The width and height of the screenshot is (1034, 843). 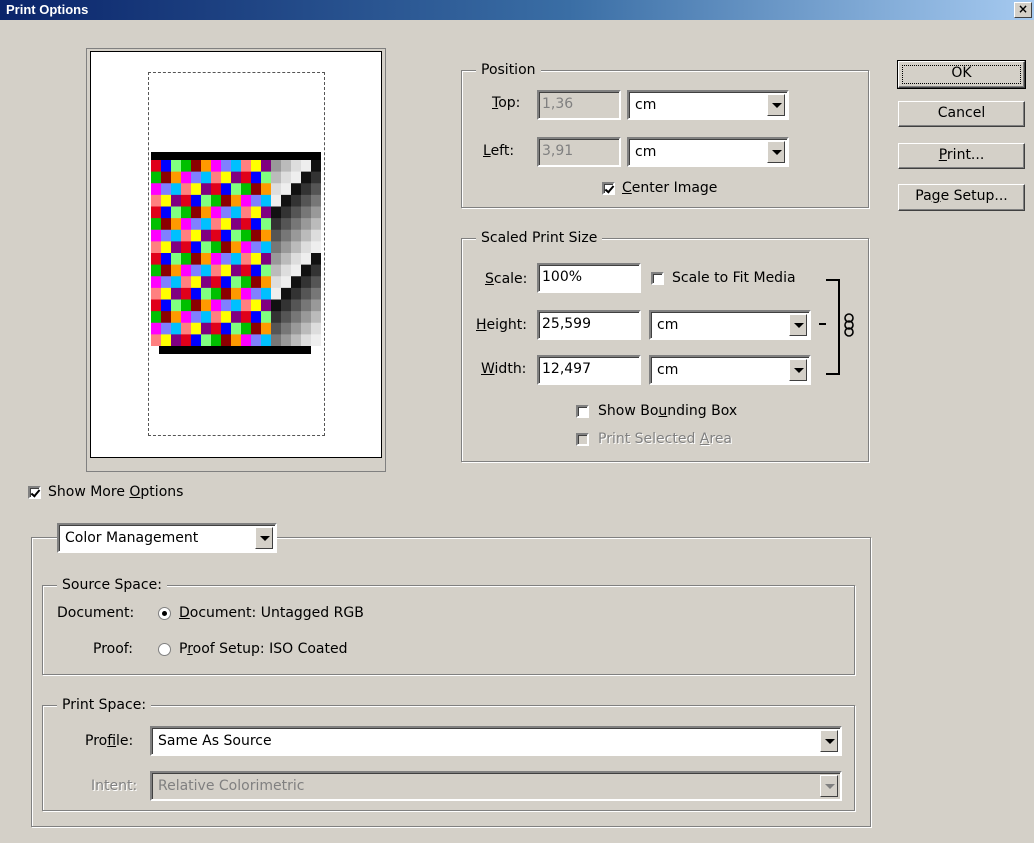 What do you see at coordinates (961, 74) in the screenshot?
I see `ok-button: OK` at bounding box center [961, 74].